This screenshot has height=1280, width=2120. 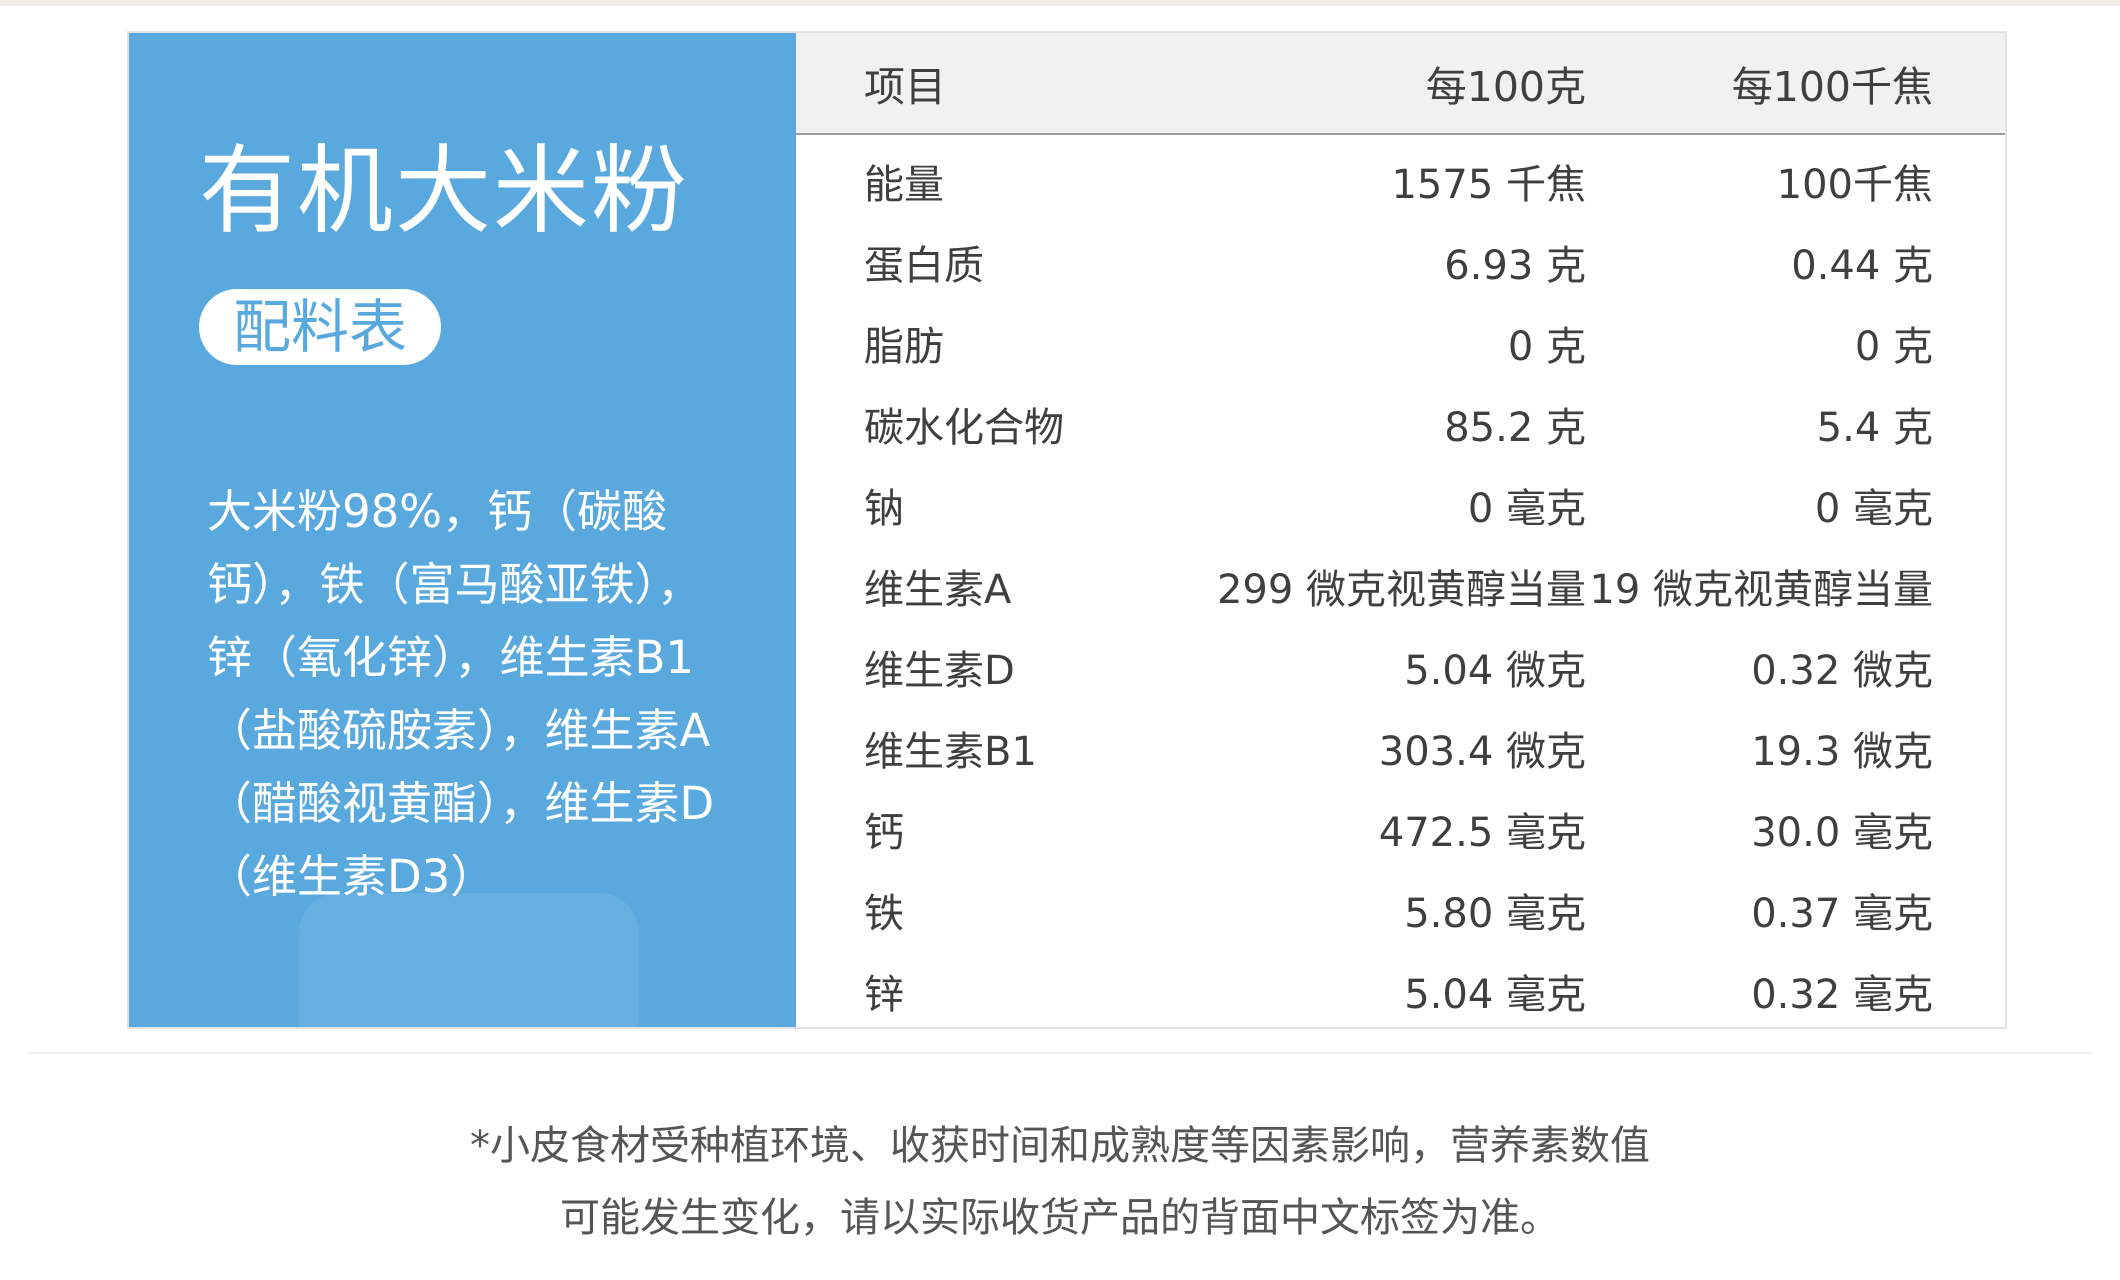 I want to click on footnote-line-2: 可能发生变化，请以实际收货产品的背面中文标签为准。, so click(x=1060, y=1218).